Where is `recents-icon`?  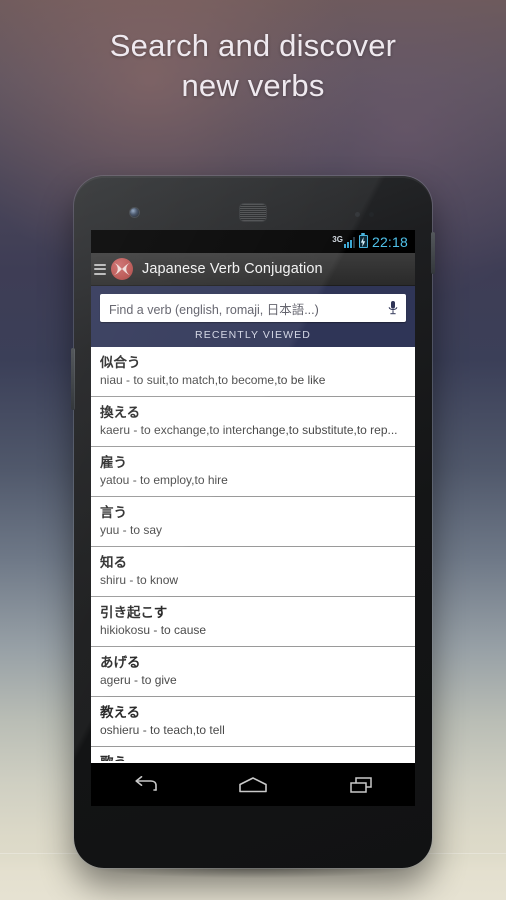
recents-icon is located at coordinates (361, 785).